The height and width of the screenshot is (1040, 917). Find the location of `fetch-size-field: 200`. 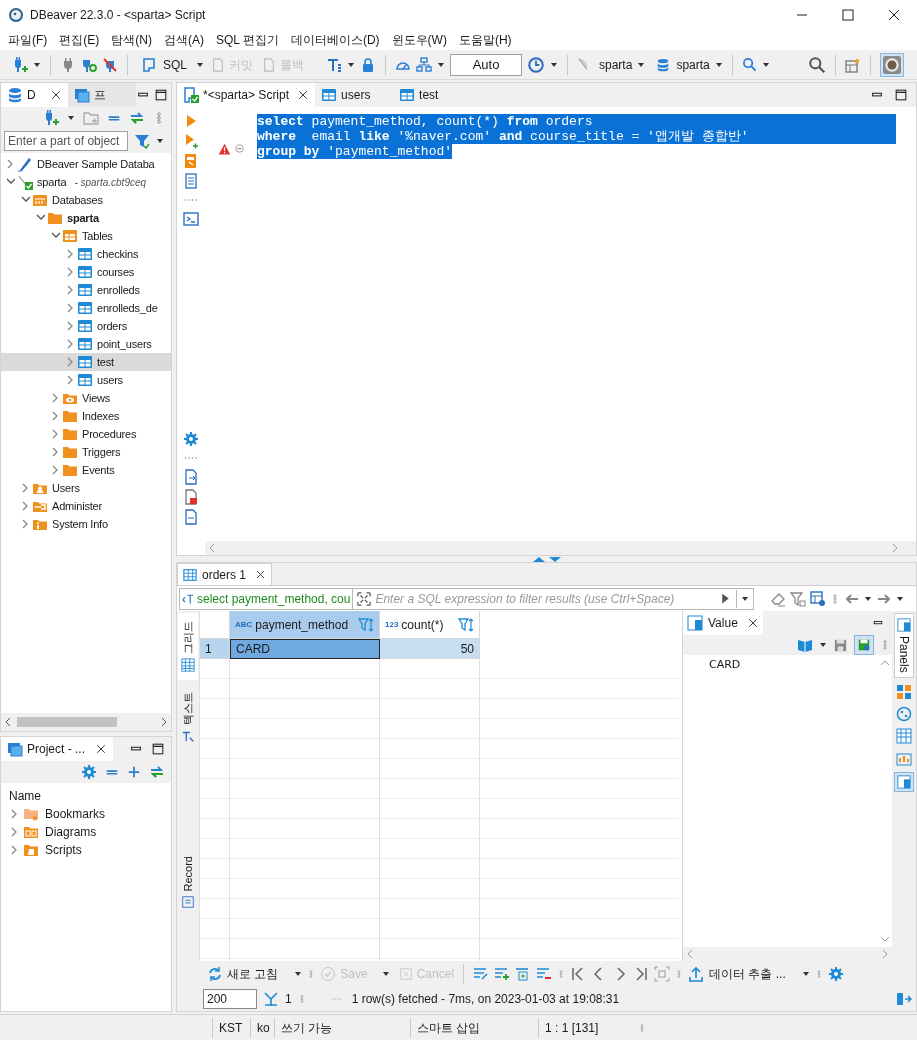

fetch-size-field: 200 is located at coordinates (230, 999).